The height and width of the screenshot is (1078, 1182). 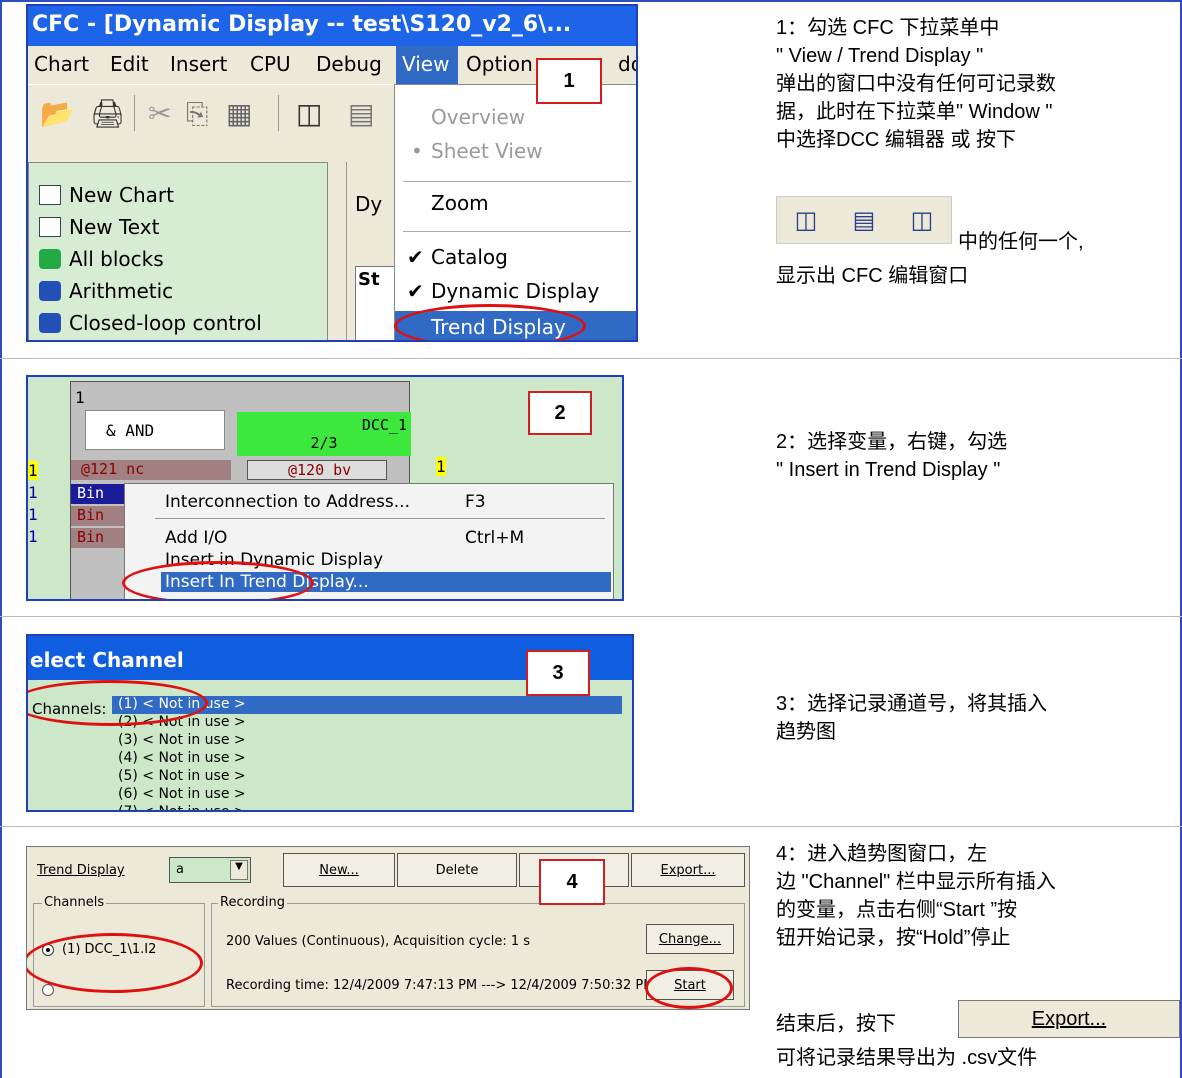 What do you see at coordinates (515, 291) in the screenshot?
I see `menu-item-dynamic-display: ✔ Dynamic Display` at bounding box center [515, 291].